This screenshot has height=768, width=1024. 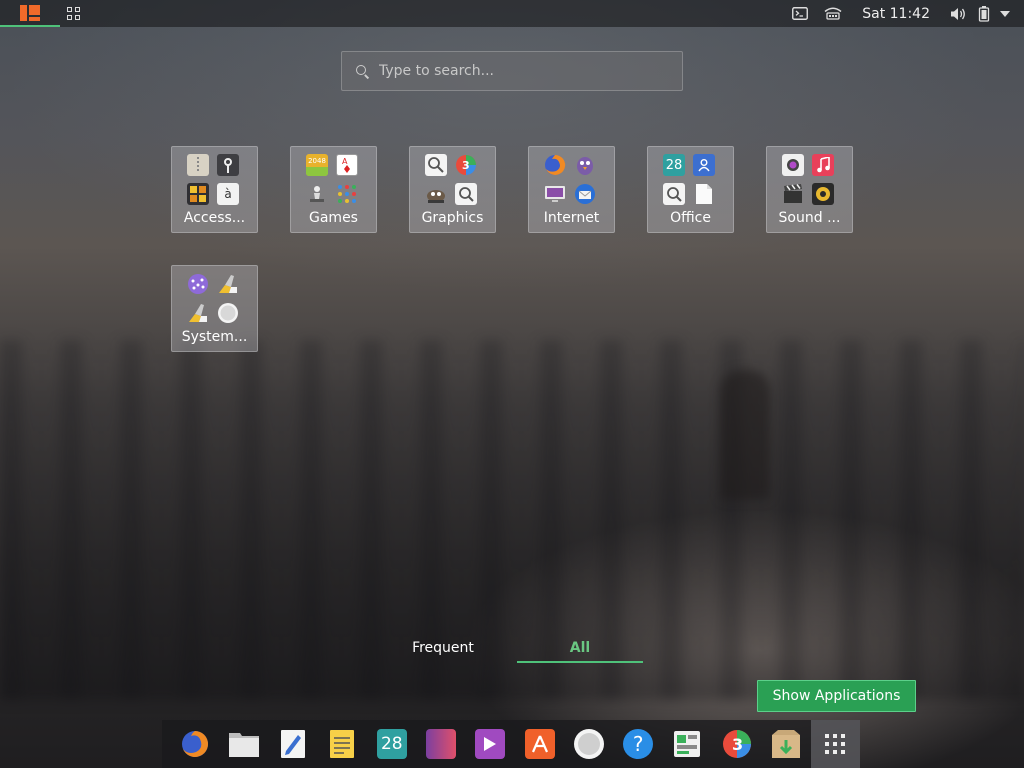 I want to click on tab-frequent: Frequent, so click(x=443, y=650).